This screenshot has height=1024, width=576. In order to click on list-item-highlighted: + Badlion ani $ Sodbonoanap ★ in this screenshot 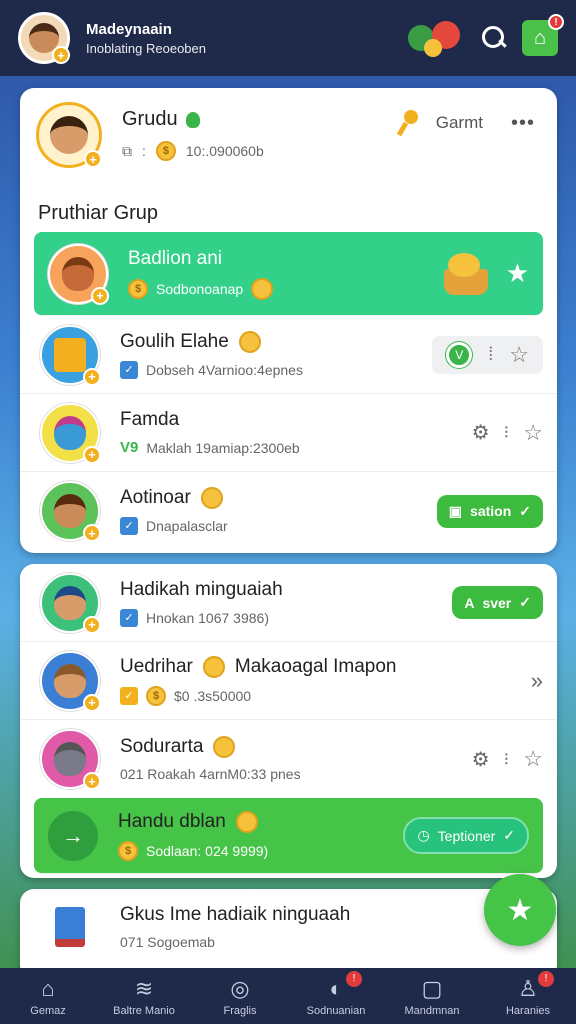, I will do `click(288, 274)`.